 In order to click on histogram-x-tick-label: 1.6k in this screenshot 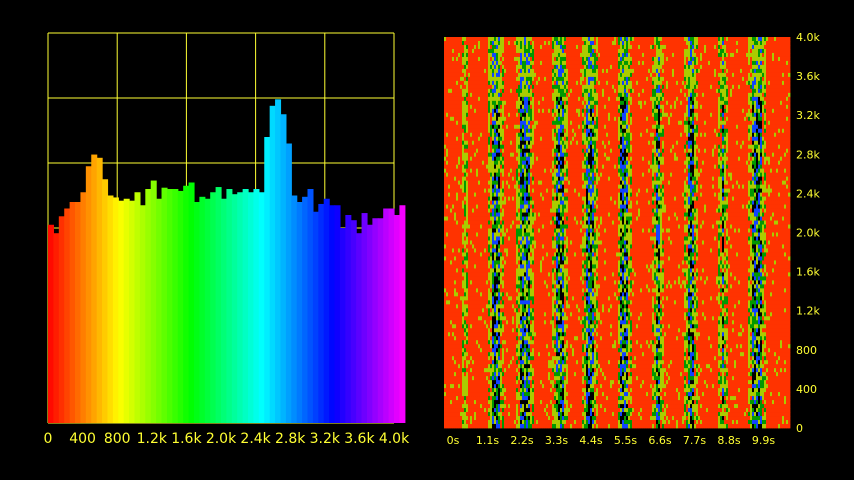, I will do `click(186, 439)`.